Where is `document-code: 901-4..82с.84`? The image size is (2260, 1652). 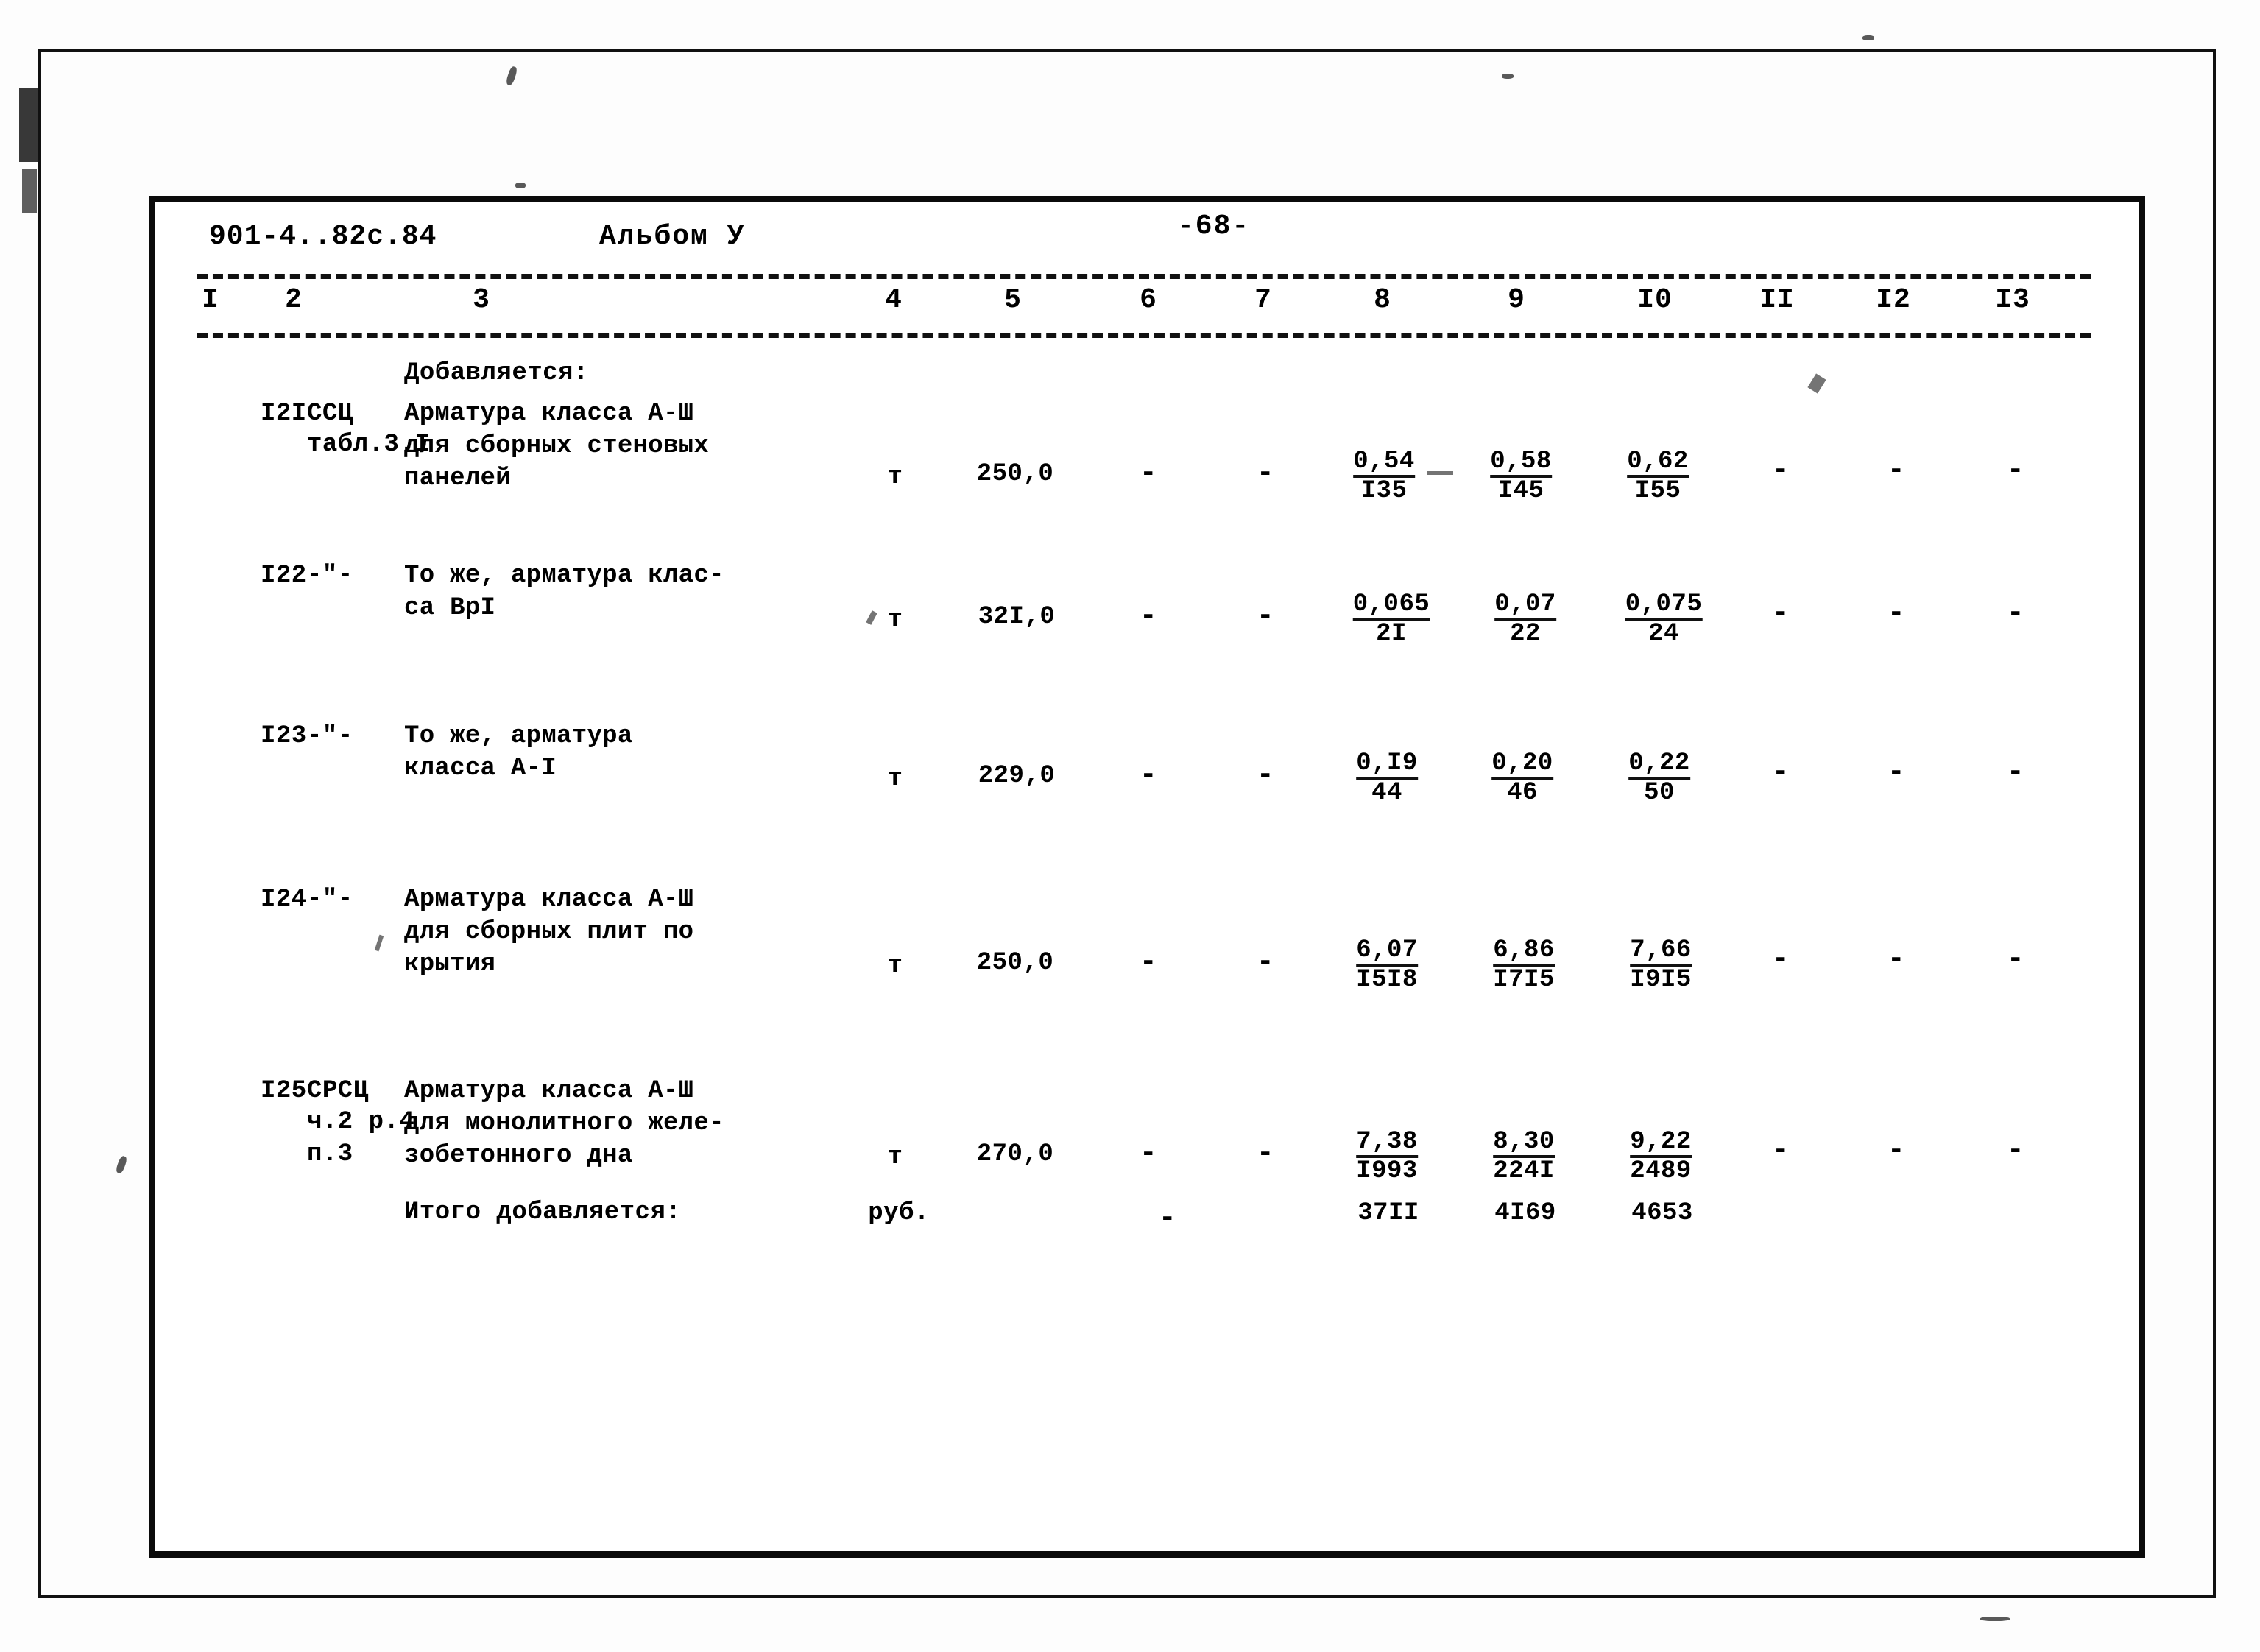
document-code: 901-4..82с.84 is located at coordinates (323, 237).